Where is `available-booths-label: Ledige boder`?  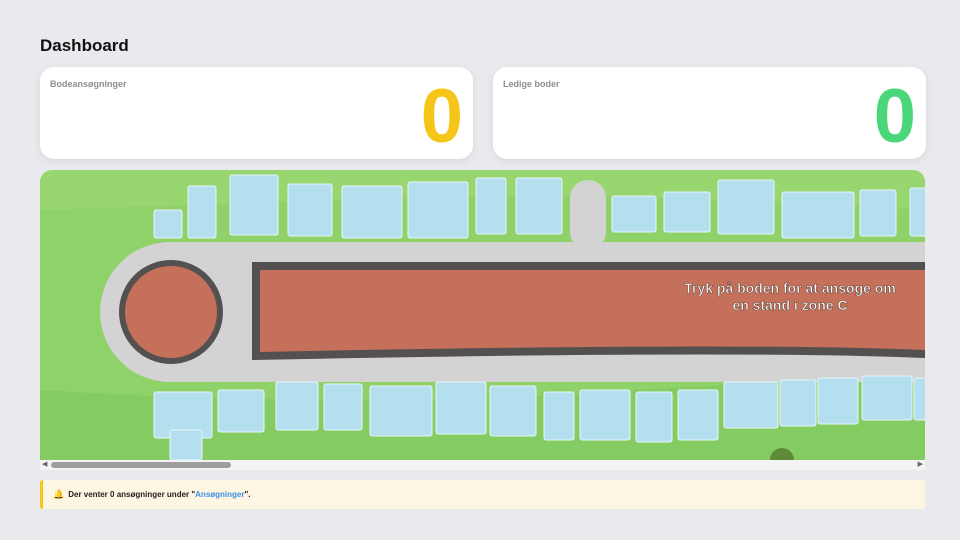
available-booths-label: Ledige boder is located at coordinates (531, 84).